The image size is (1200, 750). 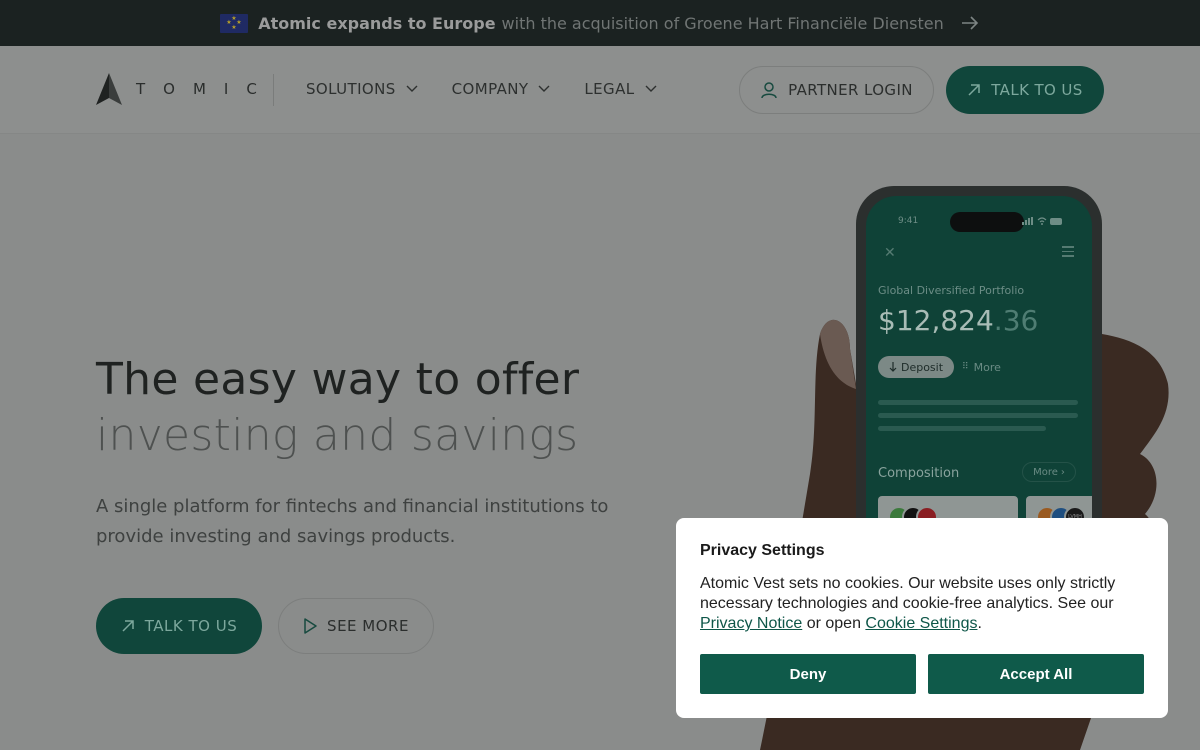 I want to click on dynamic-island, so click(x=987, y=222).